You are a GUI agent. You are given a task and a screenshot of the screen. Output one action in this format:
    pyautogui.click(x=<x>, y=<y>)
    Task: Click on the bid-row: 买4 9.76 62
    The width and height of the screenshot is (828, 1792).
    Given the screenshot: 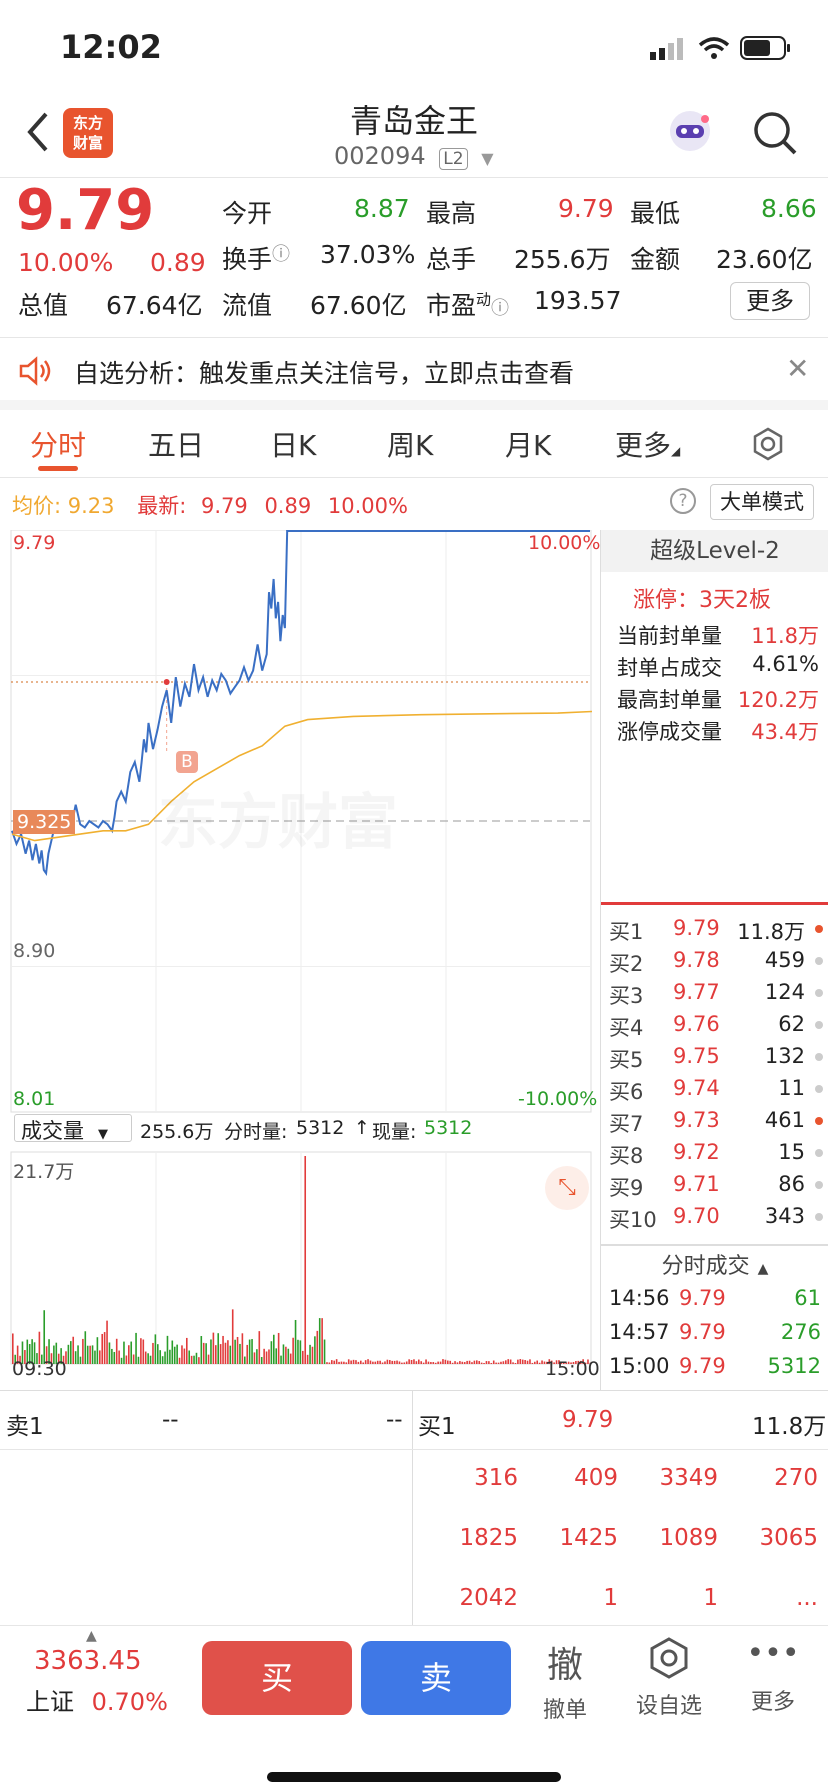 What is the action you would take?
    pyautogui.click(x=714, y=1028)
    